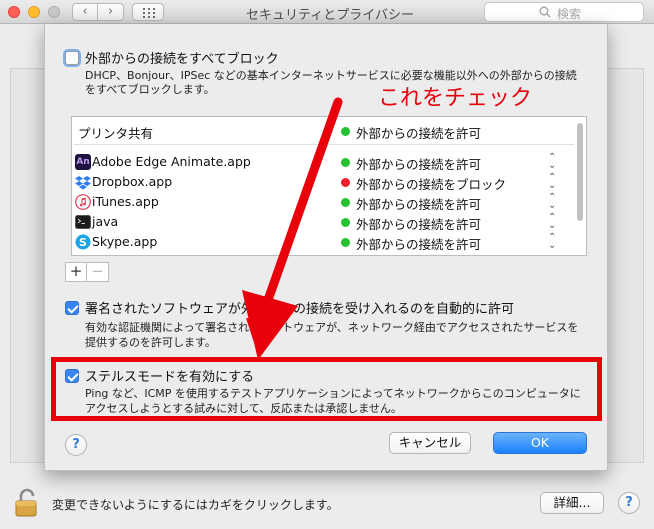 This screenshot has width=654, height=529. I want to click on app-name: Dropbox.app, so click(132, 181).